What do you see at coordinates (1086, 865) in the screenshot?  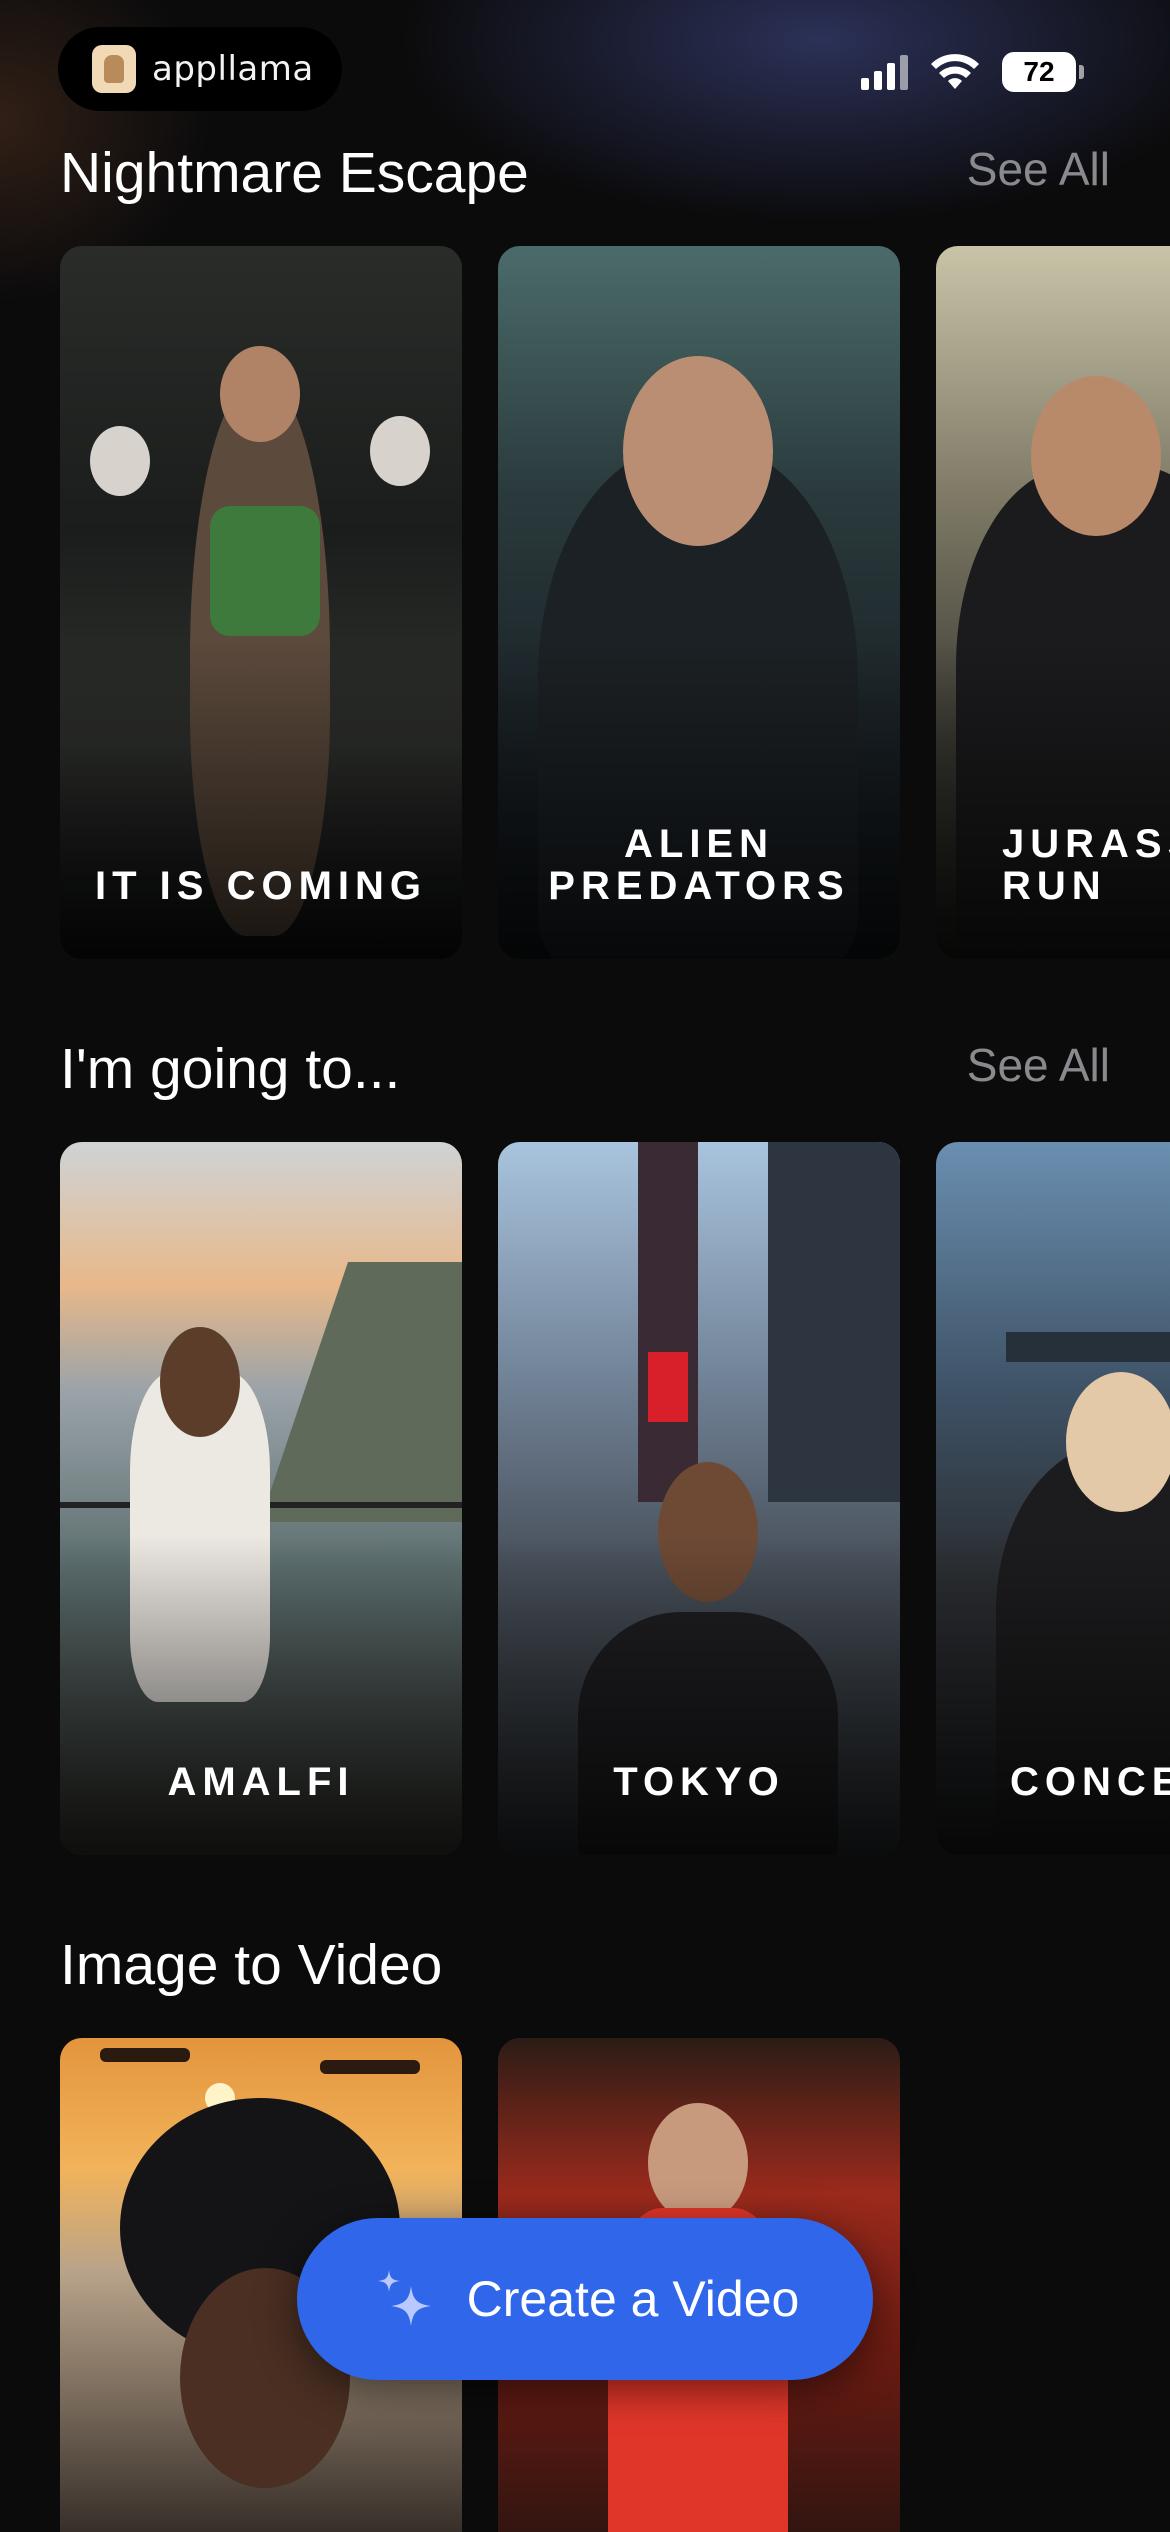 I see `card-label: JURASSIC RUN` at bounding box center [1086, 865].